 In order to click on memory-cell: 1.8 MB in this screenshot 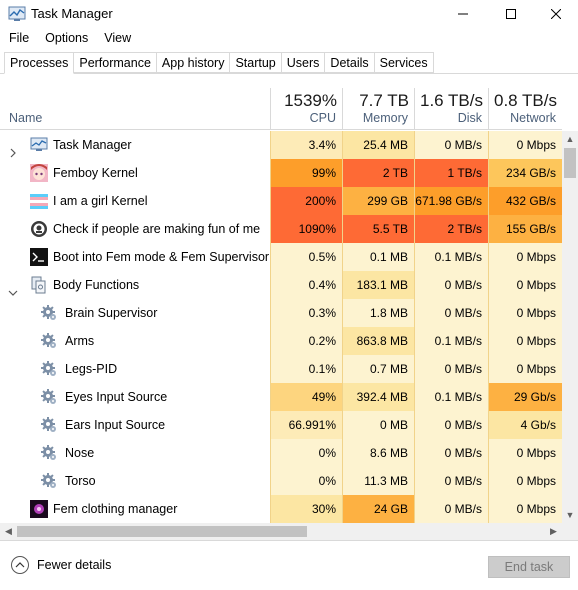, I will do `click(378, 313)`.